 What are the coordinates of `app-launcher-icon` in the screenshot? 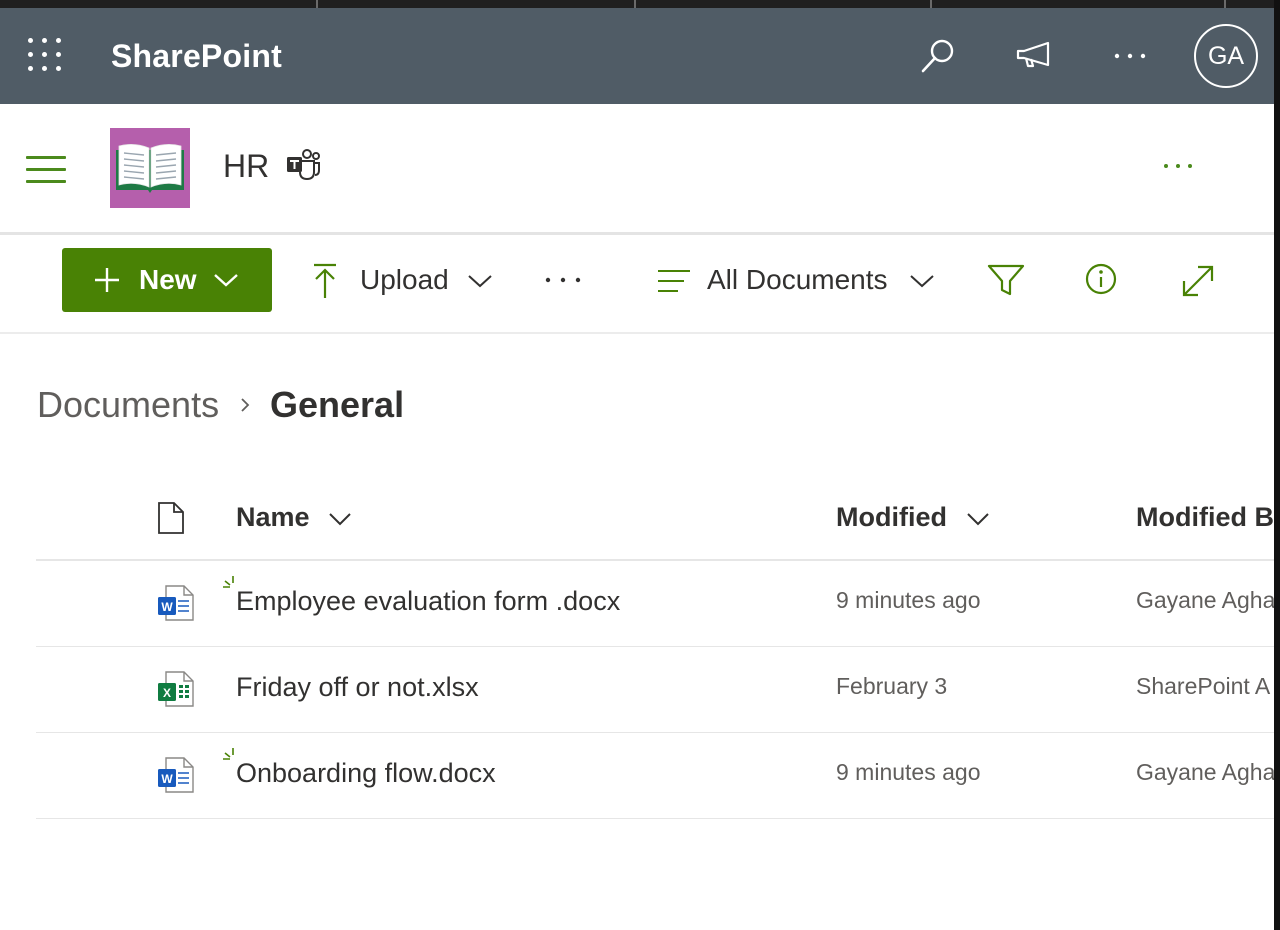 It's located at (45, 55).